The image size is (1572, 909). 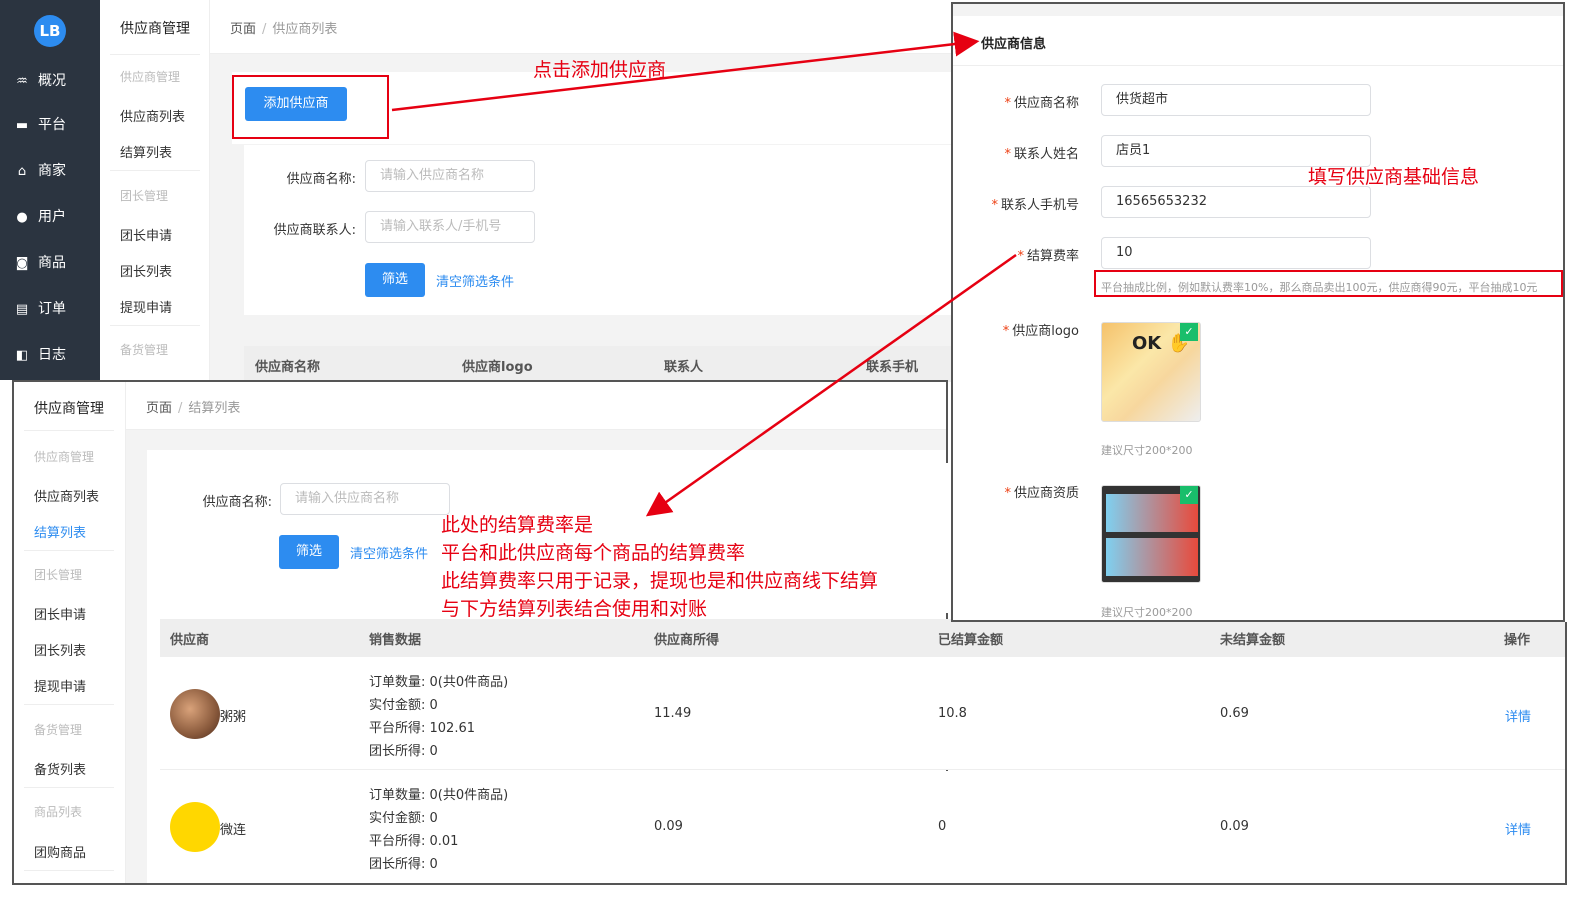 What do you see at coordinates (1041, 103) in the screenshot?
I see `name-label: * 供应商名称` at bounding box center [1041, 103].